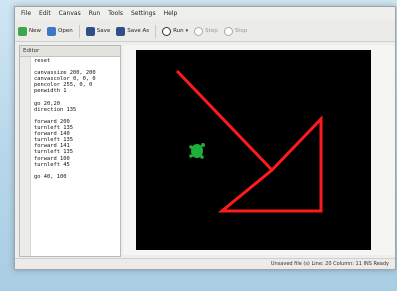 Image resolution: width=397 pixels, height=291 pixels. I want to click on editor-title: Editor, so click(70, 51).